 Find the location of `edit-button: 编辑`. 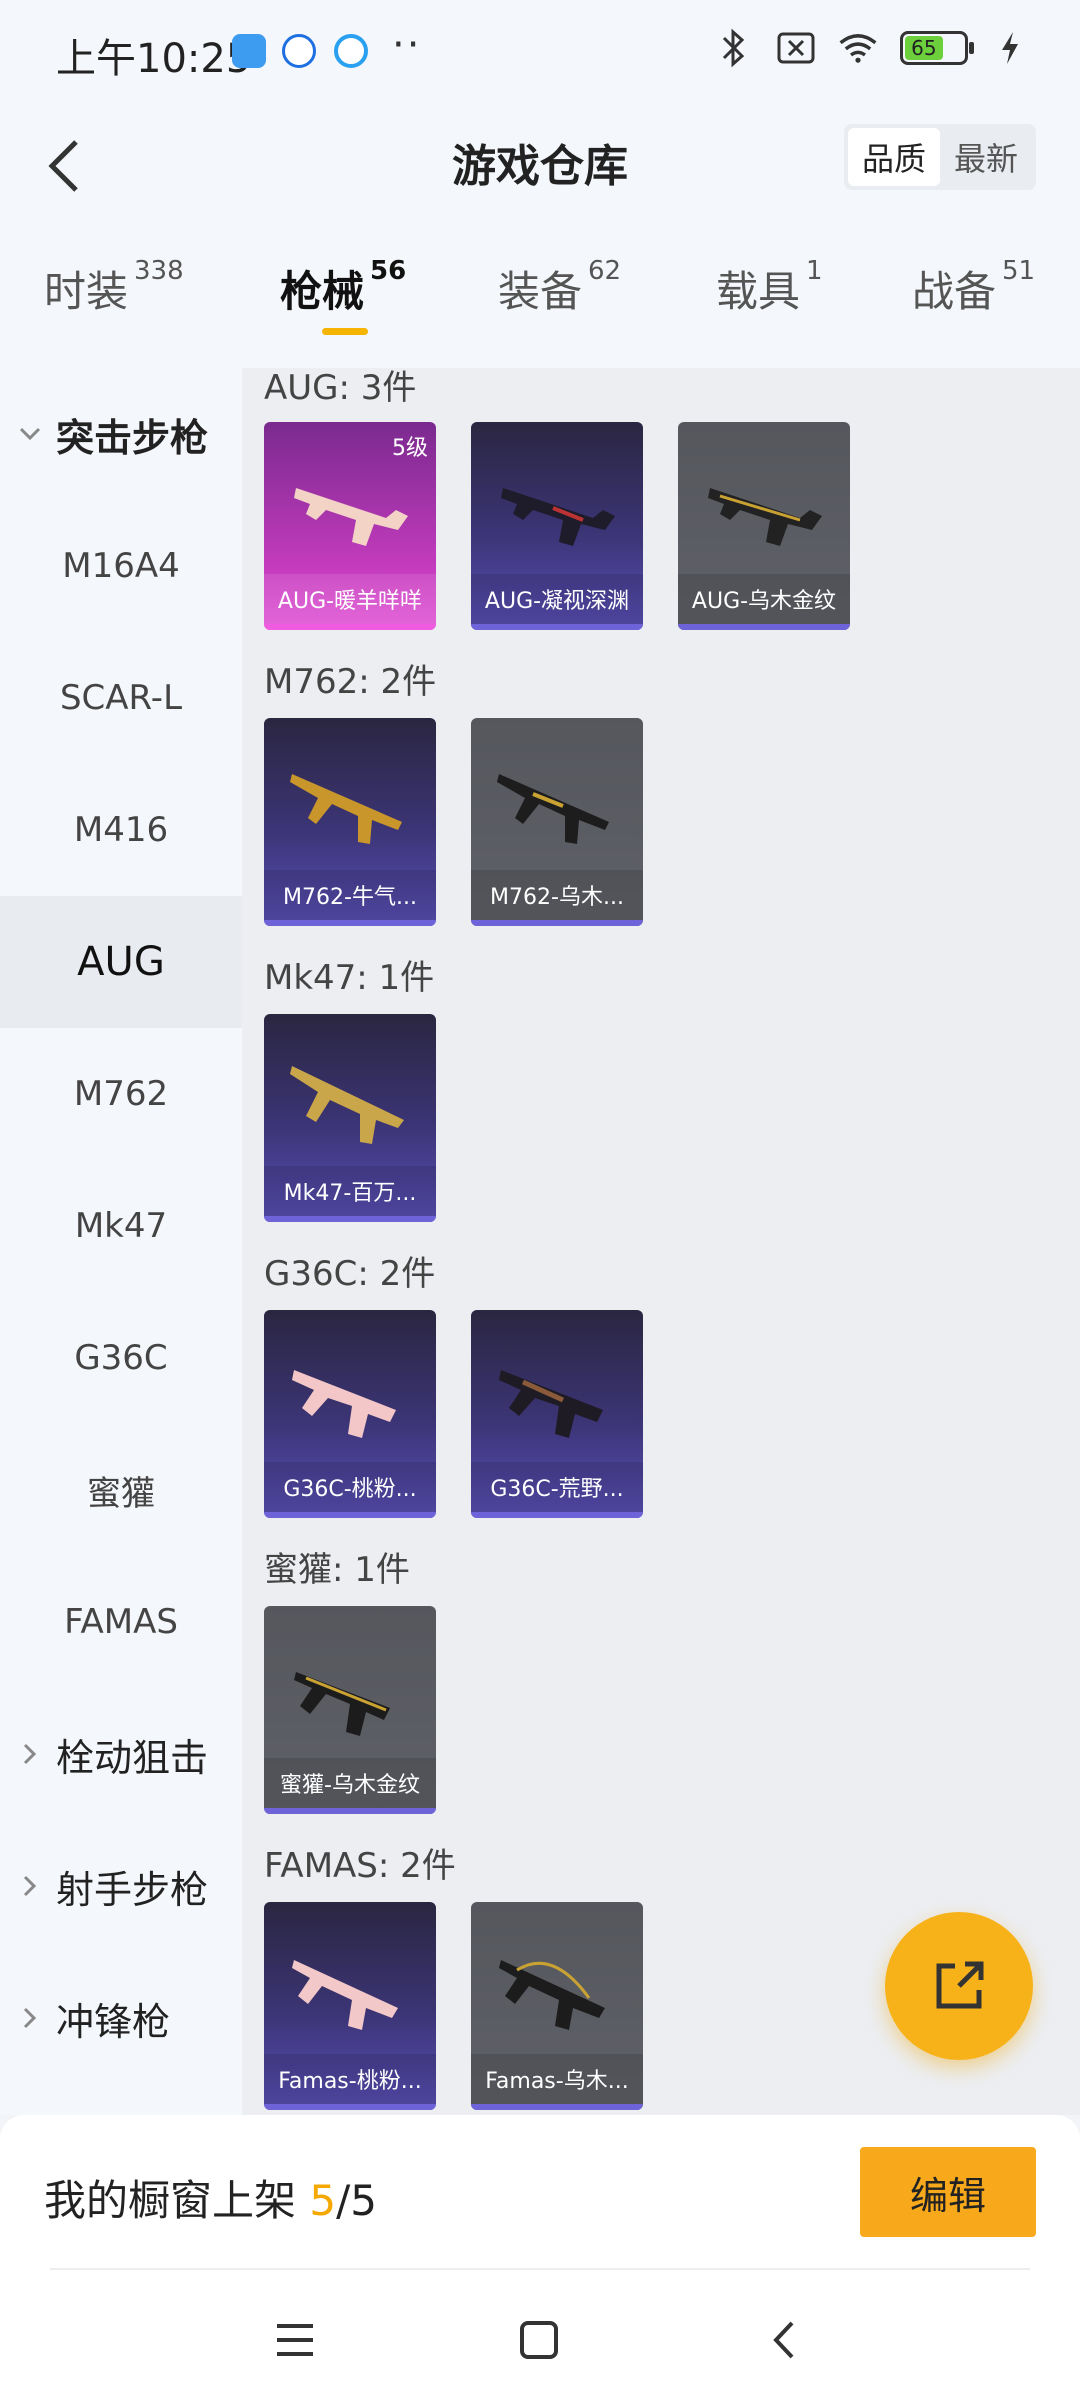

edit-button: 编辑 is located at coordinates (948, 2192).